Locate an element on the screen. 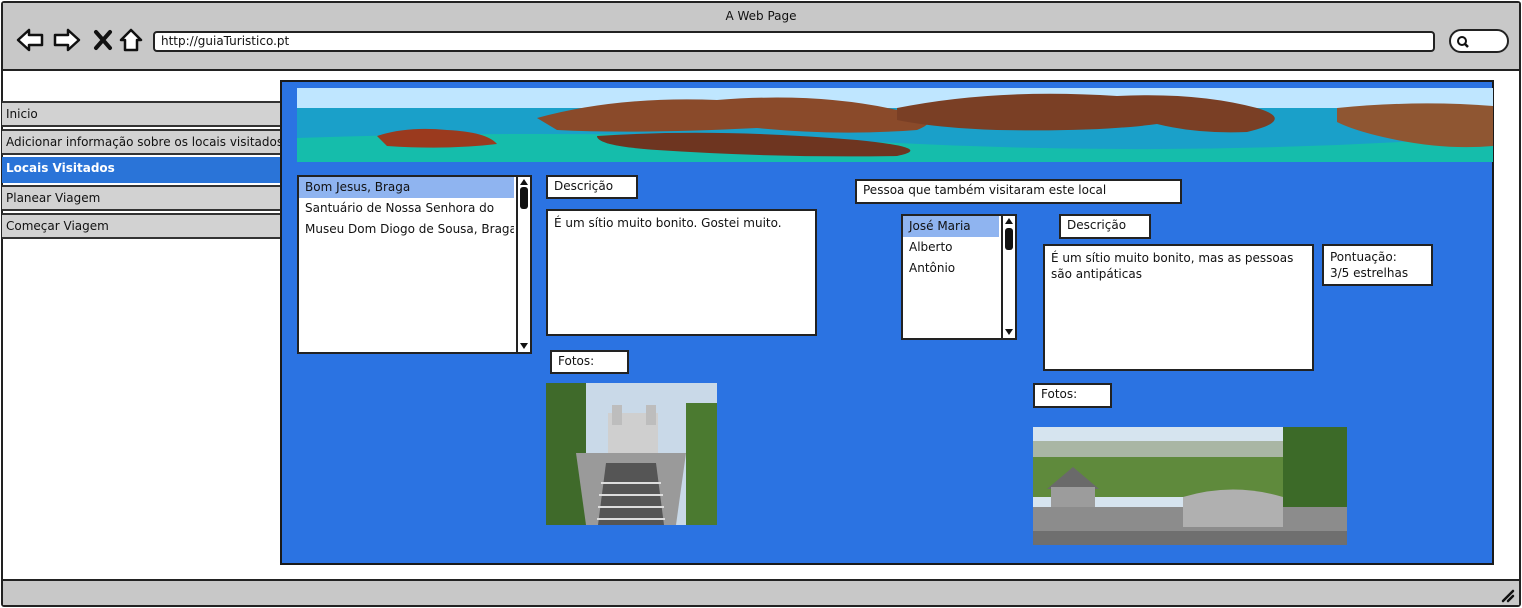  rating-value: 3/5 estrelhas is located at coordinates (1369, 273).